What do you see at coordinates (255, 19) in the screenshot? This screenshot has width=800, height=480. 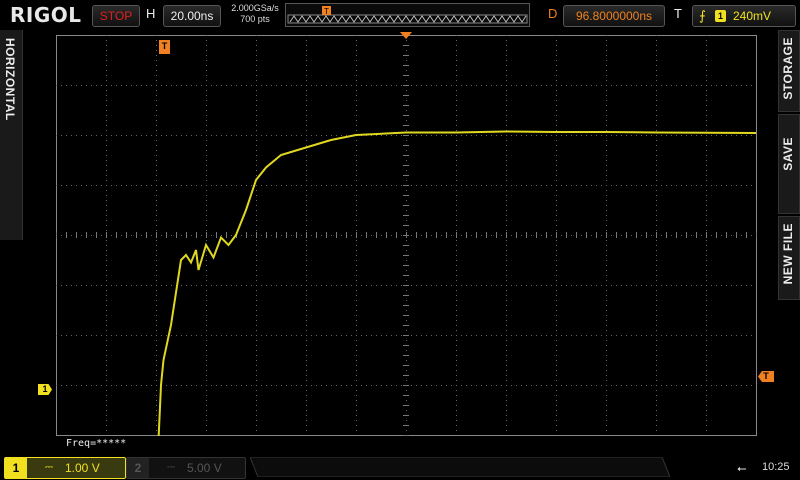 I see `memory-depth: 700 pts` at bounding box center [255, 19].